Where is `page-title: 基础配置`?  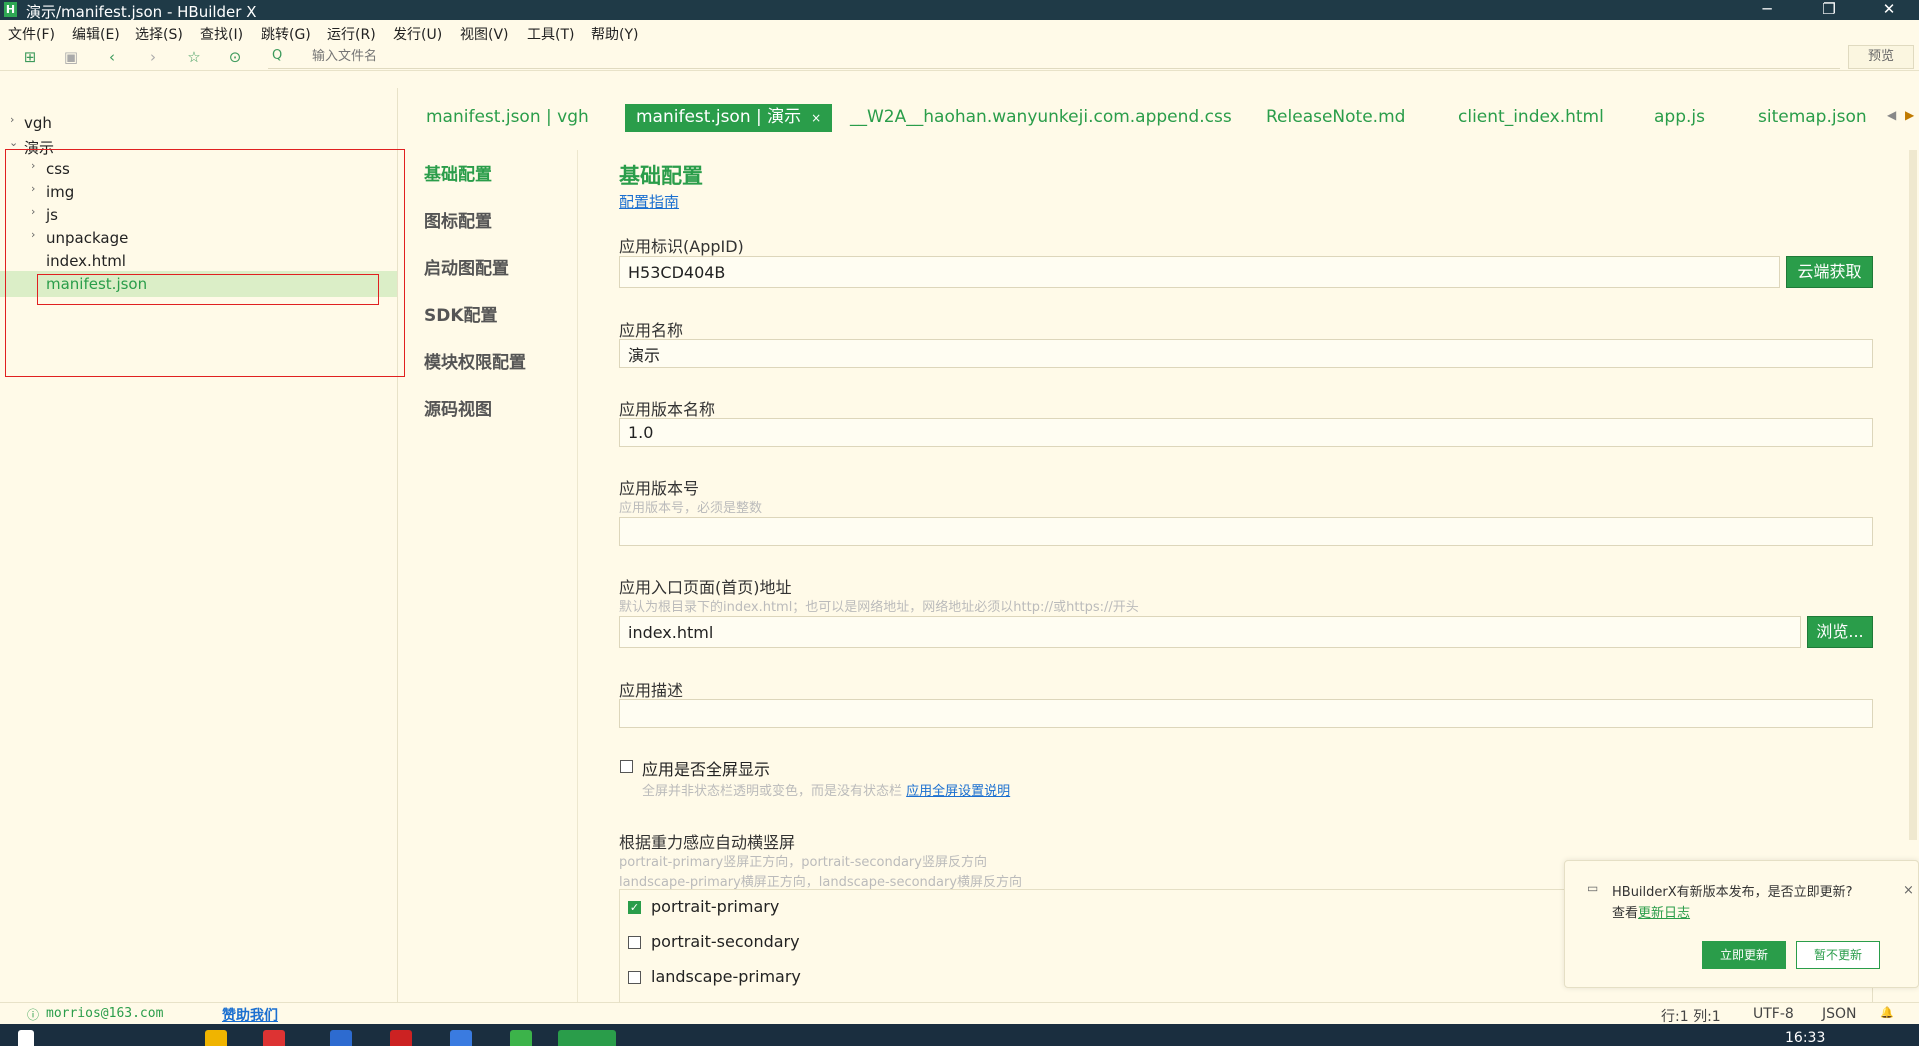 page-title: 基础配置 is located at coordinates (661, 176).